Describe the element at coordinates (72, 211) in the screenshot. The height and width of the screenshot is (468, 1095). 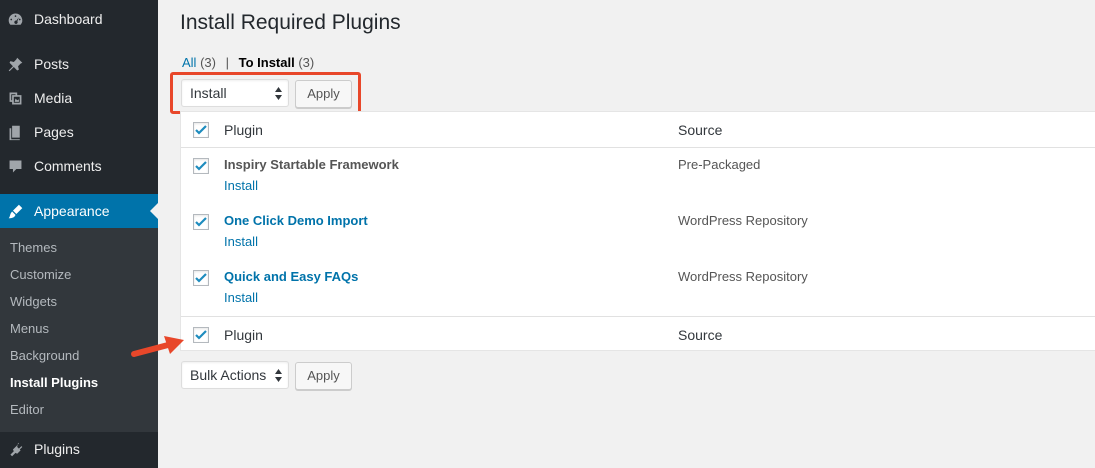
I see `menu-appearance-label: Appearance` at that location.